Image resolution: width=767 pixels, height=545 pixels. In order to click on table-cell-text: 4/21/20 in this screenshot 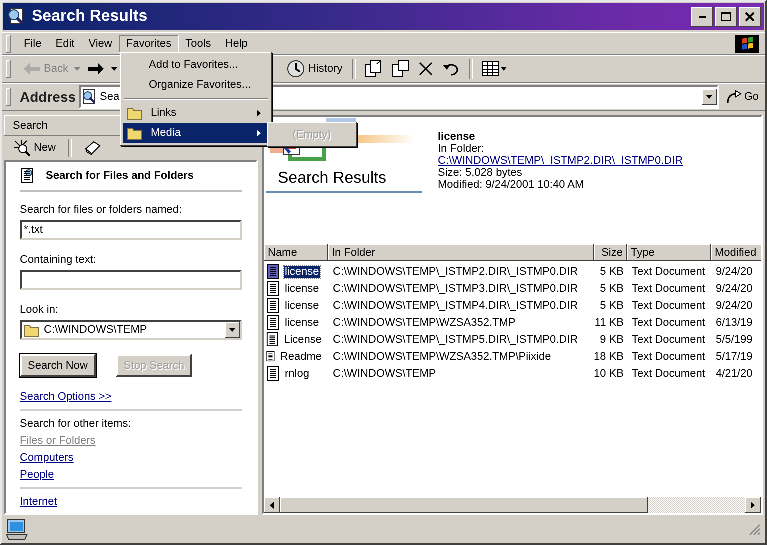, I will do `click(734, 374)`.